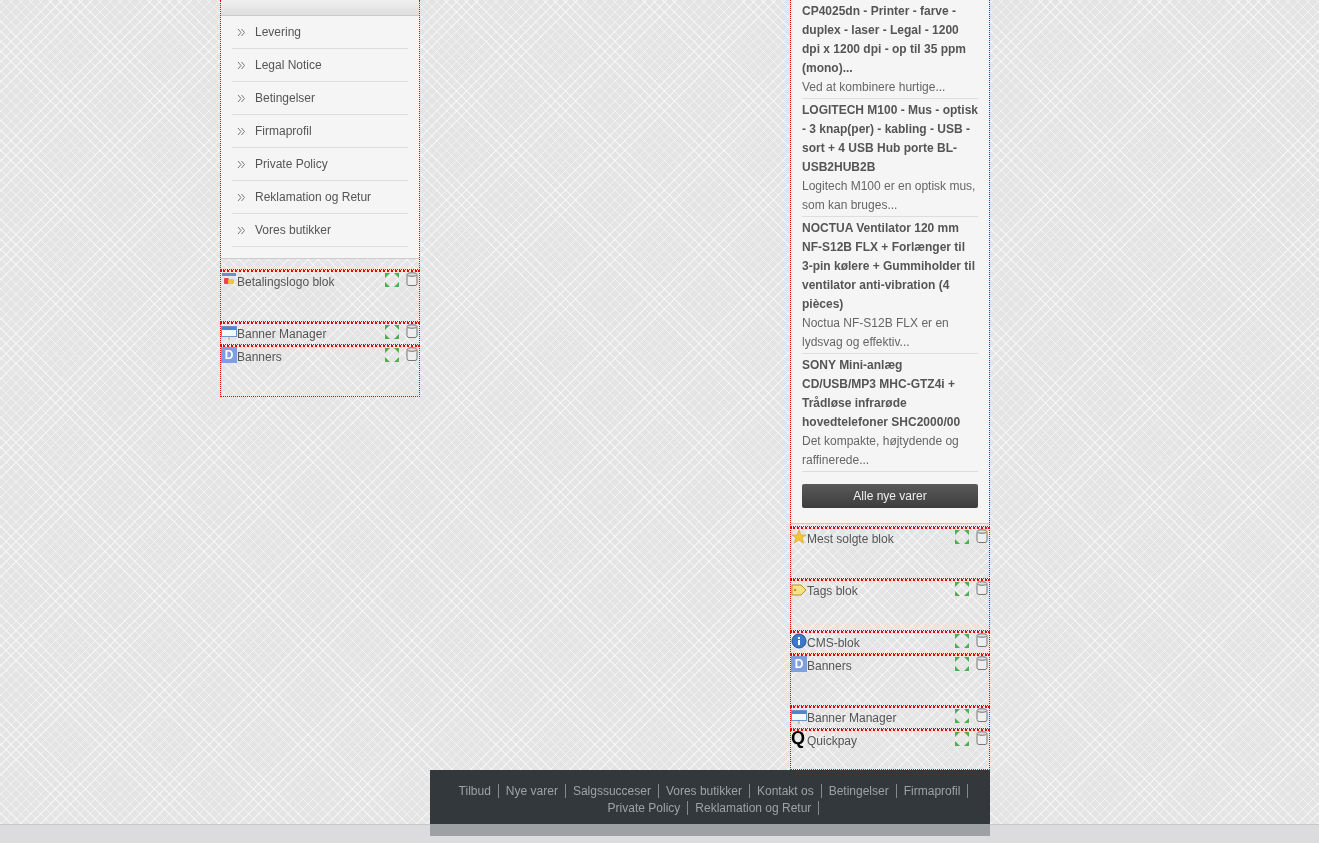  Describe the element at coordinates (833, 740) in the screenshot. I see `block-title: Quickpay` at that location.